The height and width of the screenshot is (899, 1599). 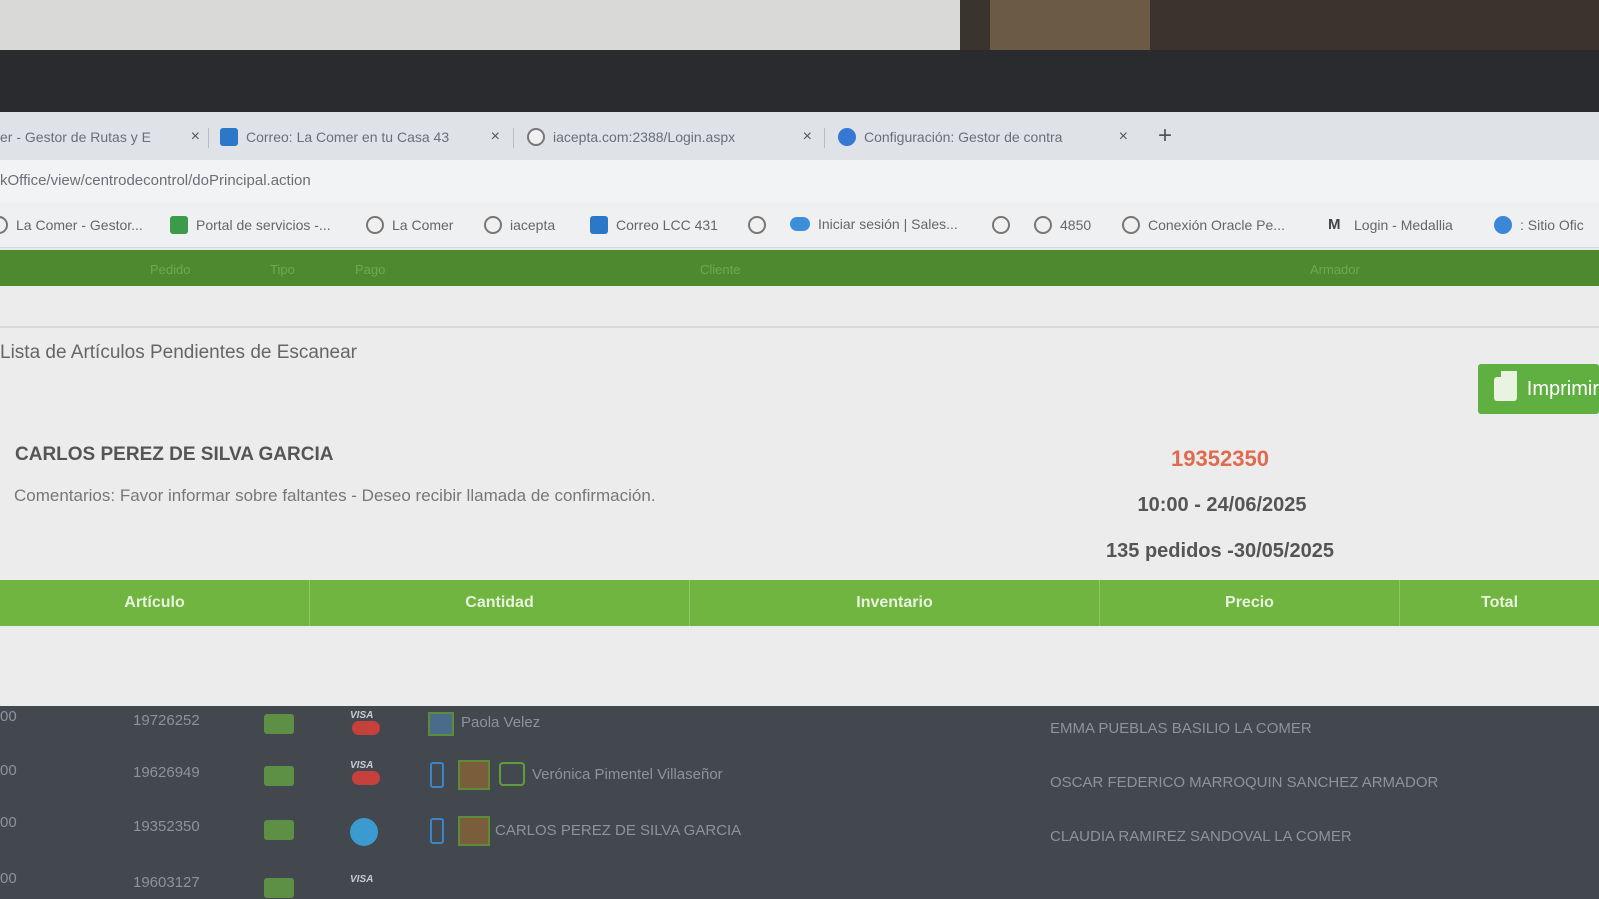 I want to click on tab-correo: Correo: La Comer en tu Casa 43 ×, so click(x=360, y=137).